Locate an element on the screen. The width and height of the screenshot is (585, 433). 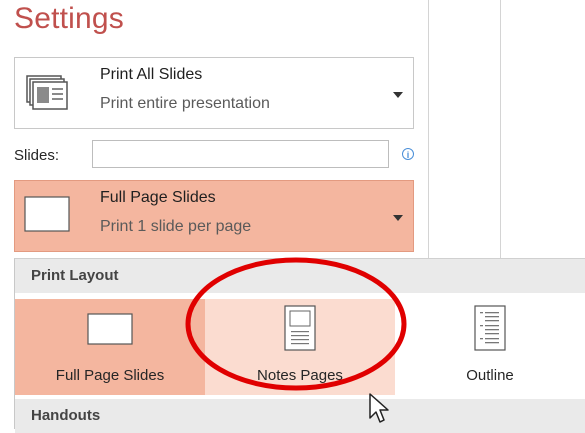
outline-label: Outline is located at coordinates (490, 375).